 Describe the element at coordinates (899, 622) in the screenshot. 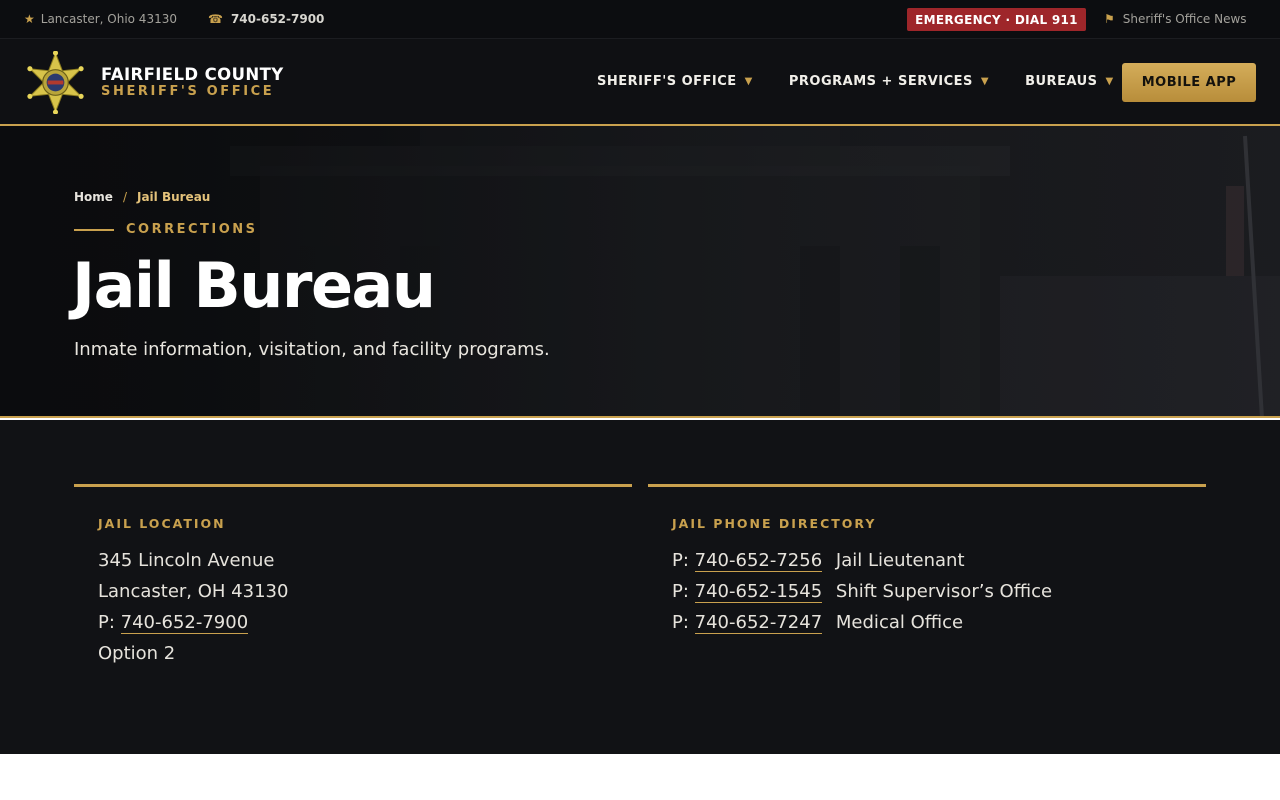

I see `directory-label: Medical Office` at that location.